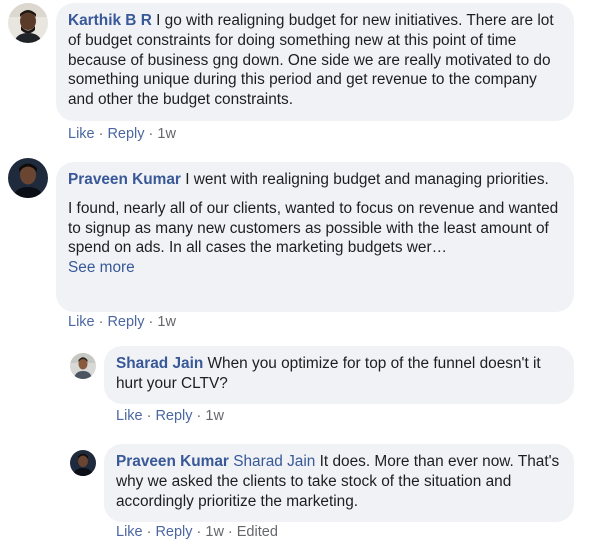 The image size is (593, 548). Describe the element at coordinates (101, 267) in the screenshot. I see `see-more-link: See more` at that location.